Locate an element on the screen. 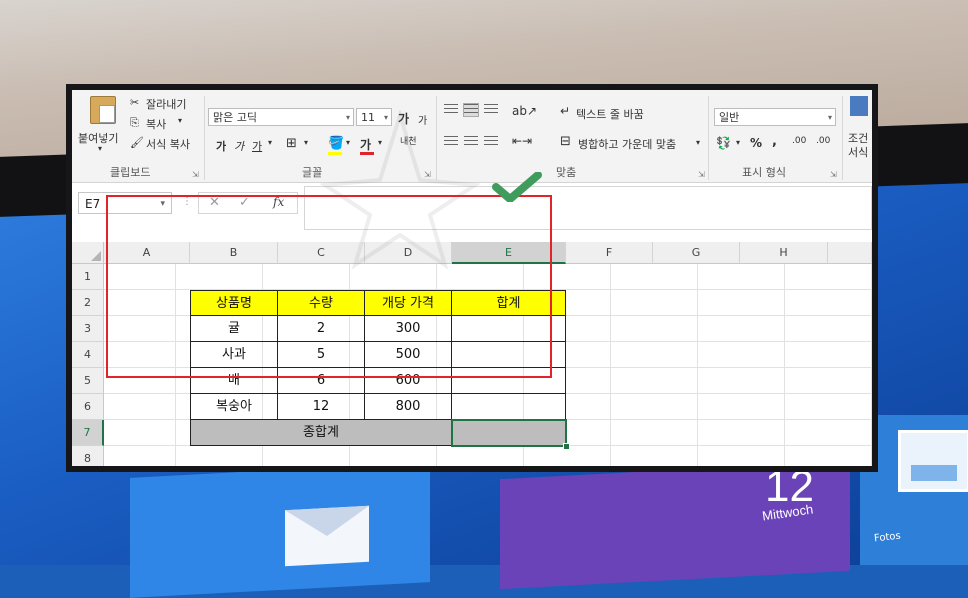 The width and height of the screenshot is (968, 598). name-box-value: E7 is located at coordinates (93, 204).